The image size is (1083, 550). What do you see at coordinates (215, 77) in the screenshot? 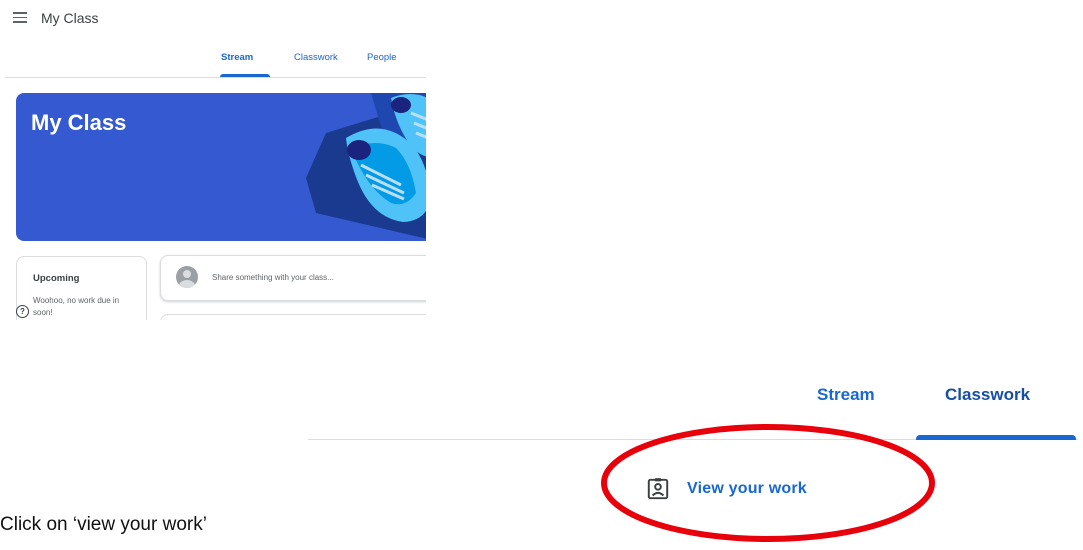
I see `divider` at bounding box center [215, 77].